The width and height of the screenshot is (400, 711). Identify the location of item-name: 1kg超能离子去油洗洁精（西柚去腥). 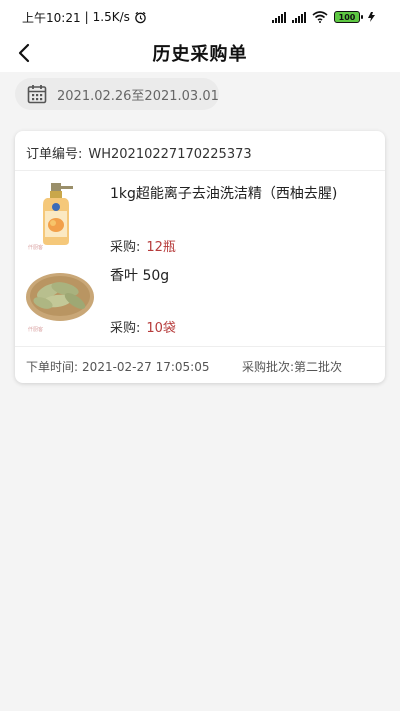
(224, 194).